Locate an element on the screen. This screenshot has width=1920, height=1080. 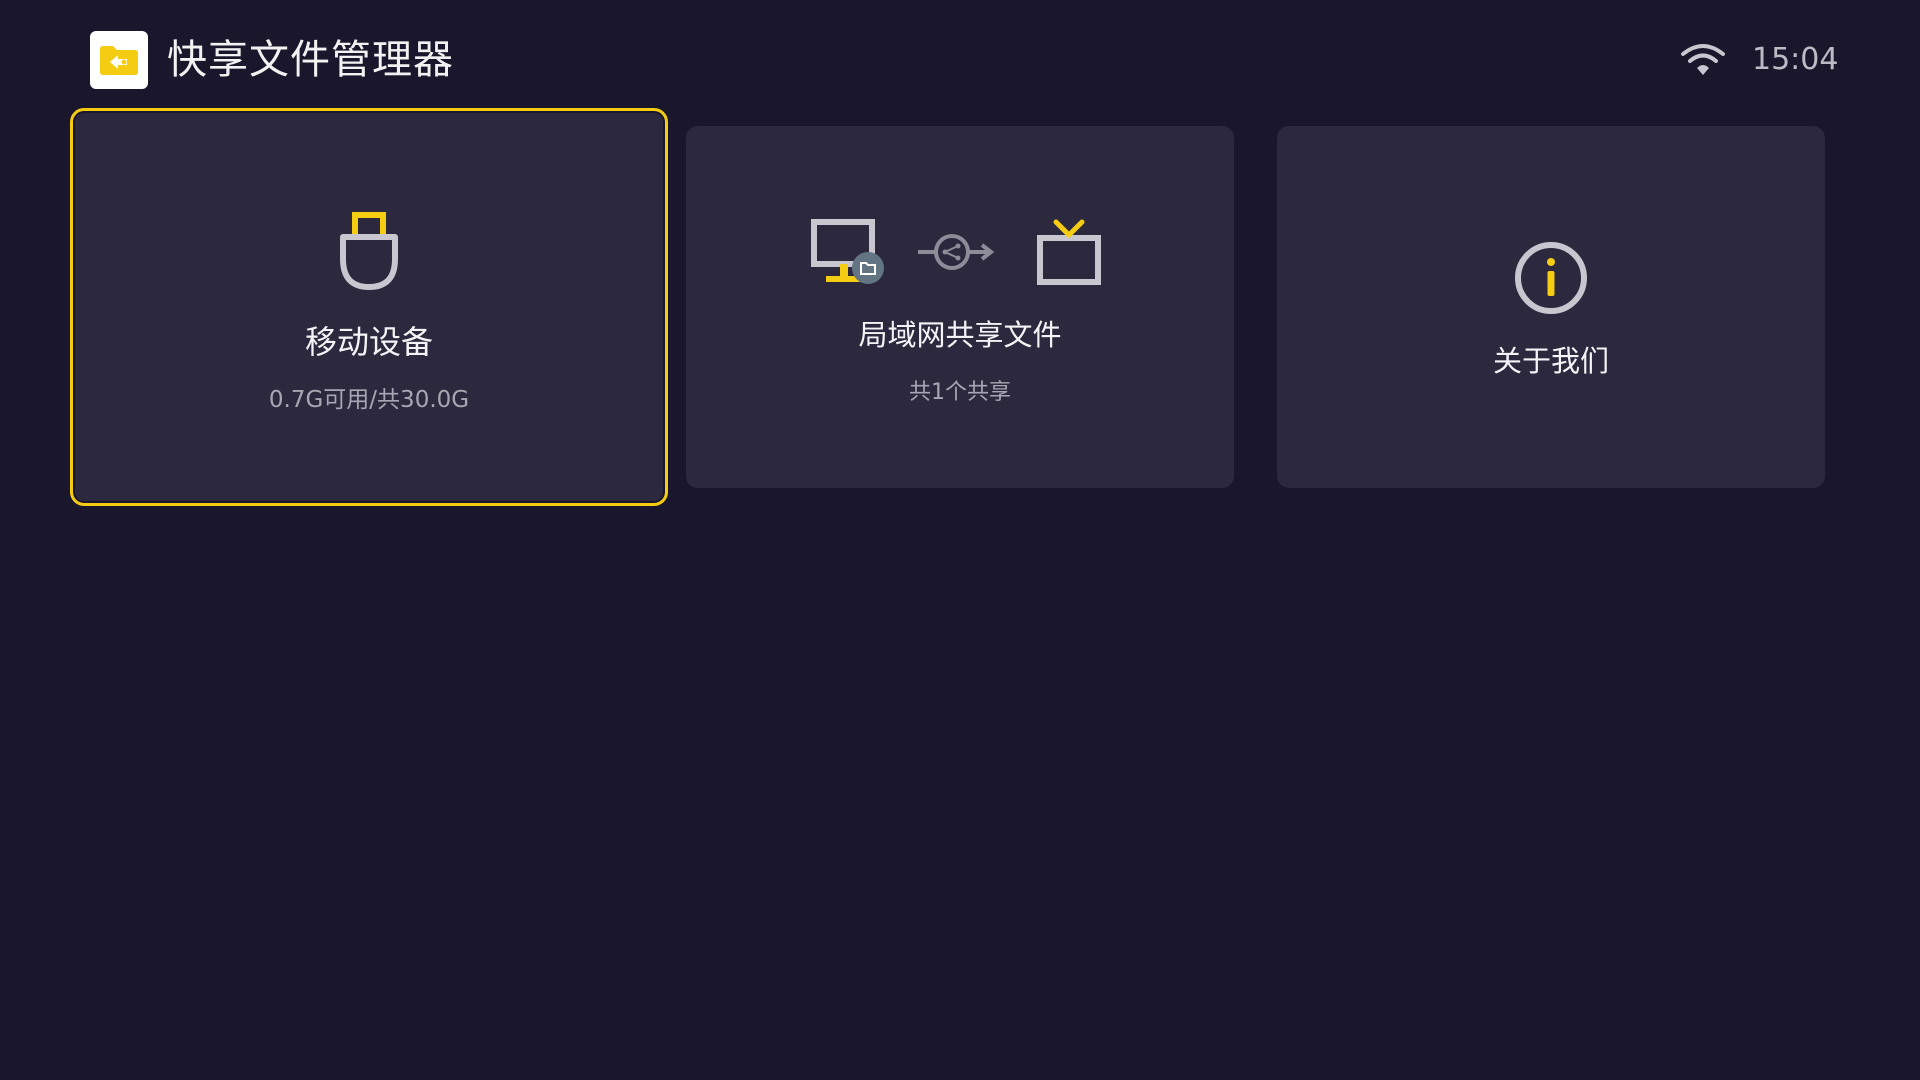
card-about-us: 关于我们 is located at coordinates (1551, 307).